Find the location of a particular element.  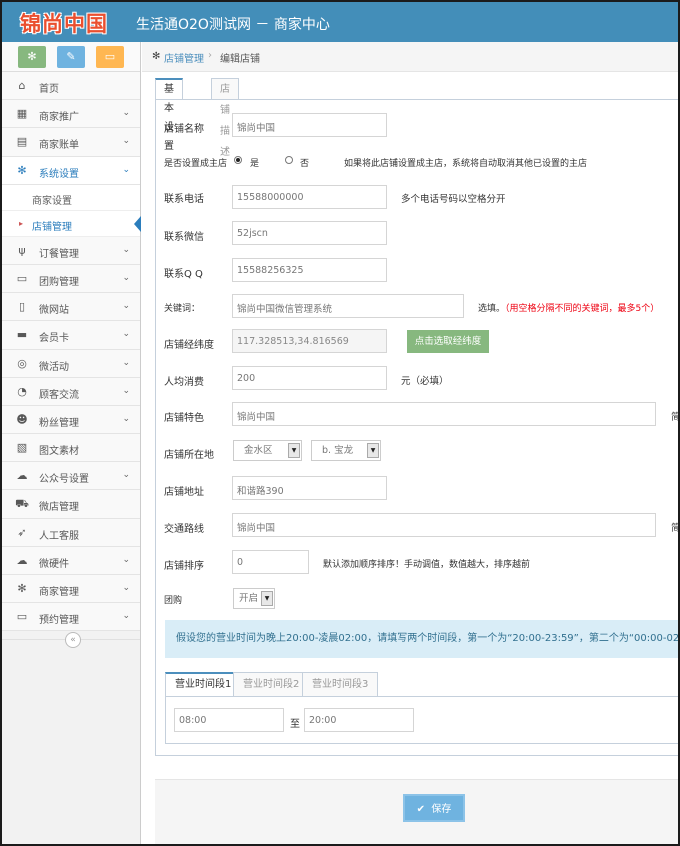

avg-spend-input: 200 is located at coordinates (309, 378).